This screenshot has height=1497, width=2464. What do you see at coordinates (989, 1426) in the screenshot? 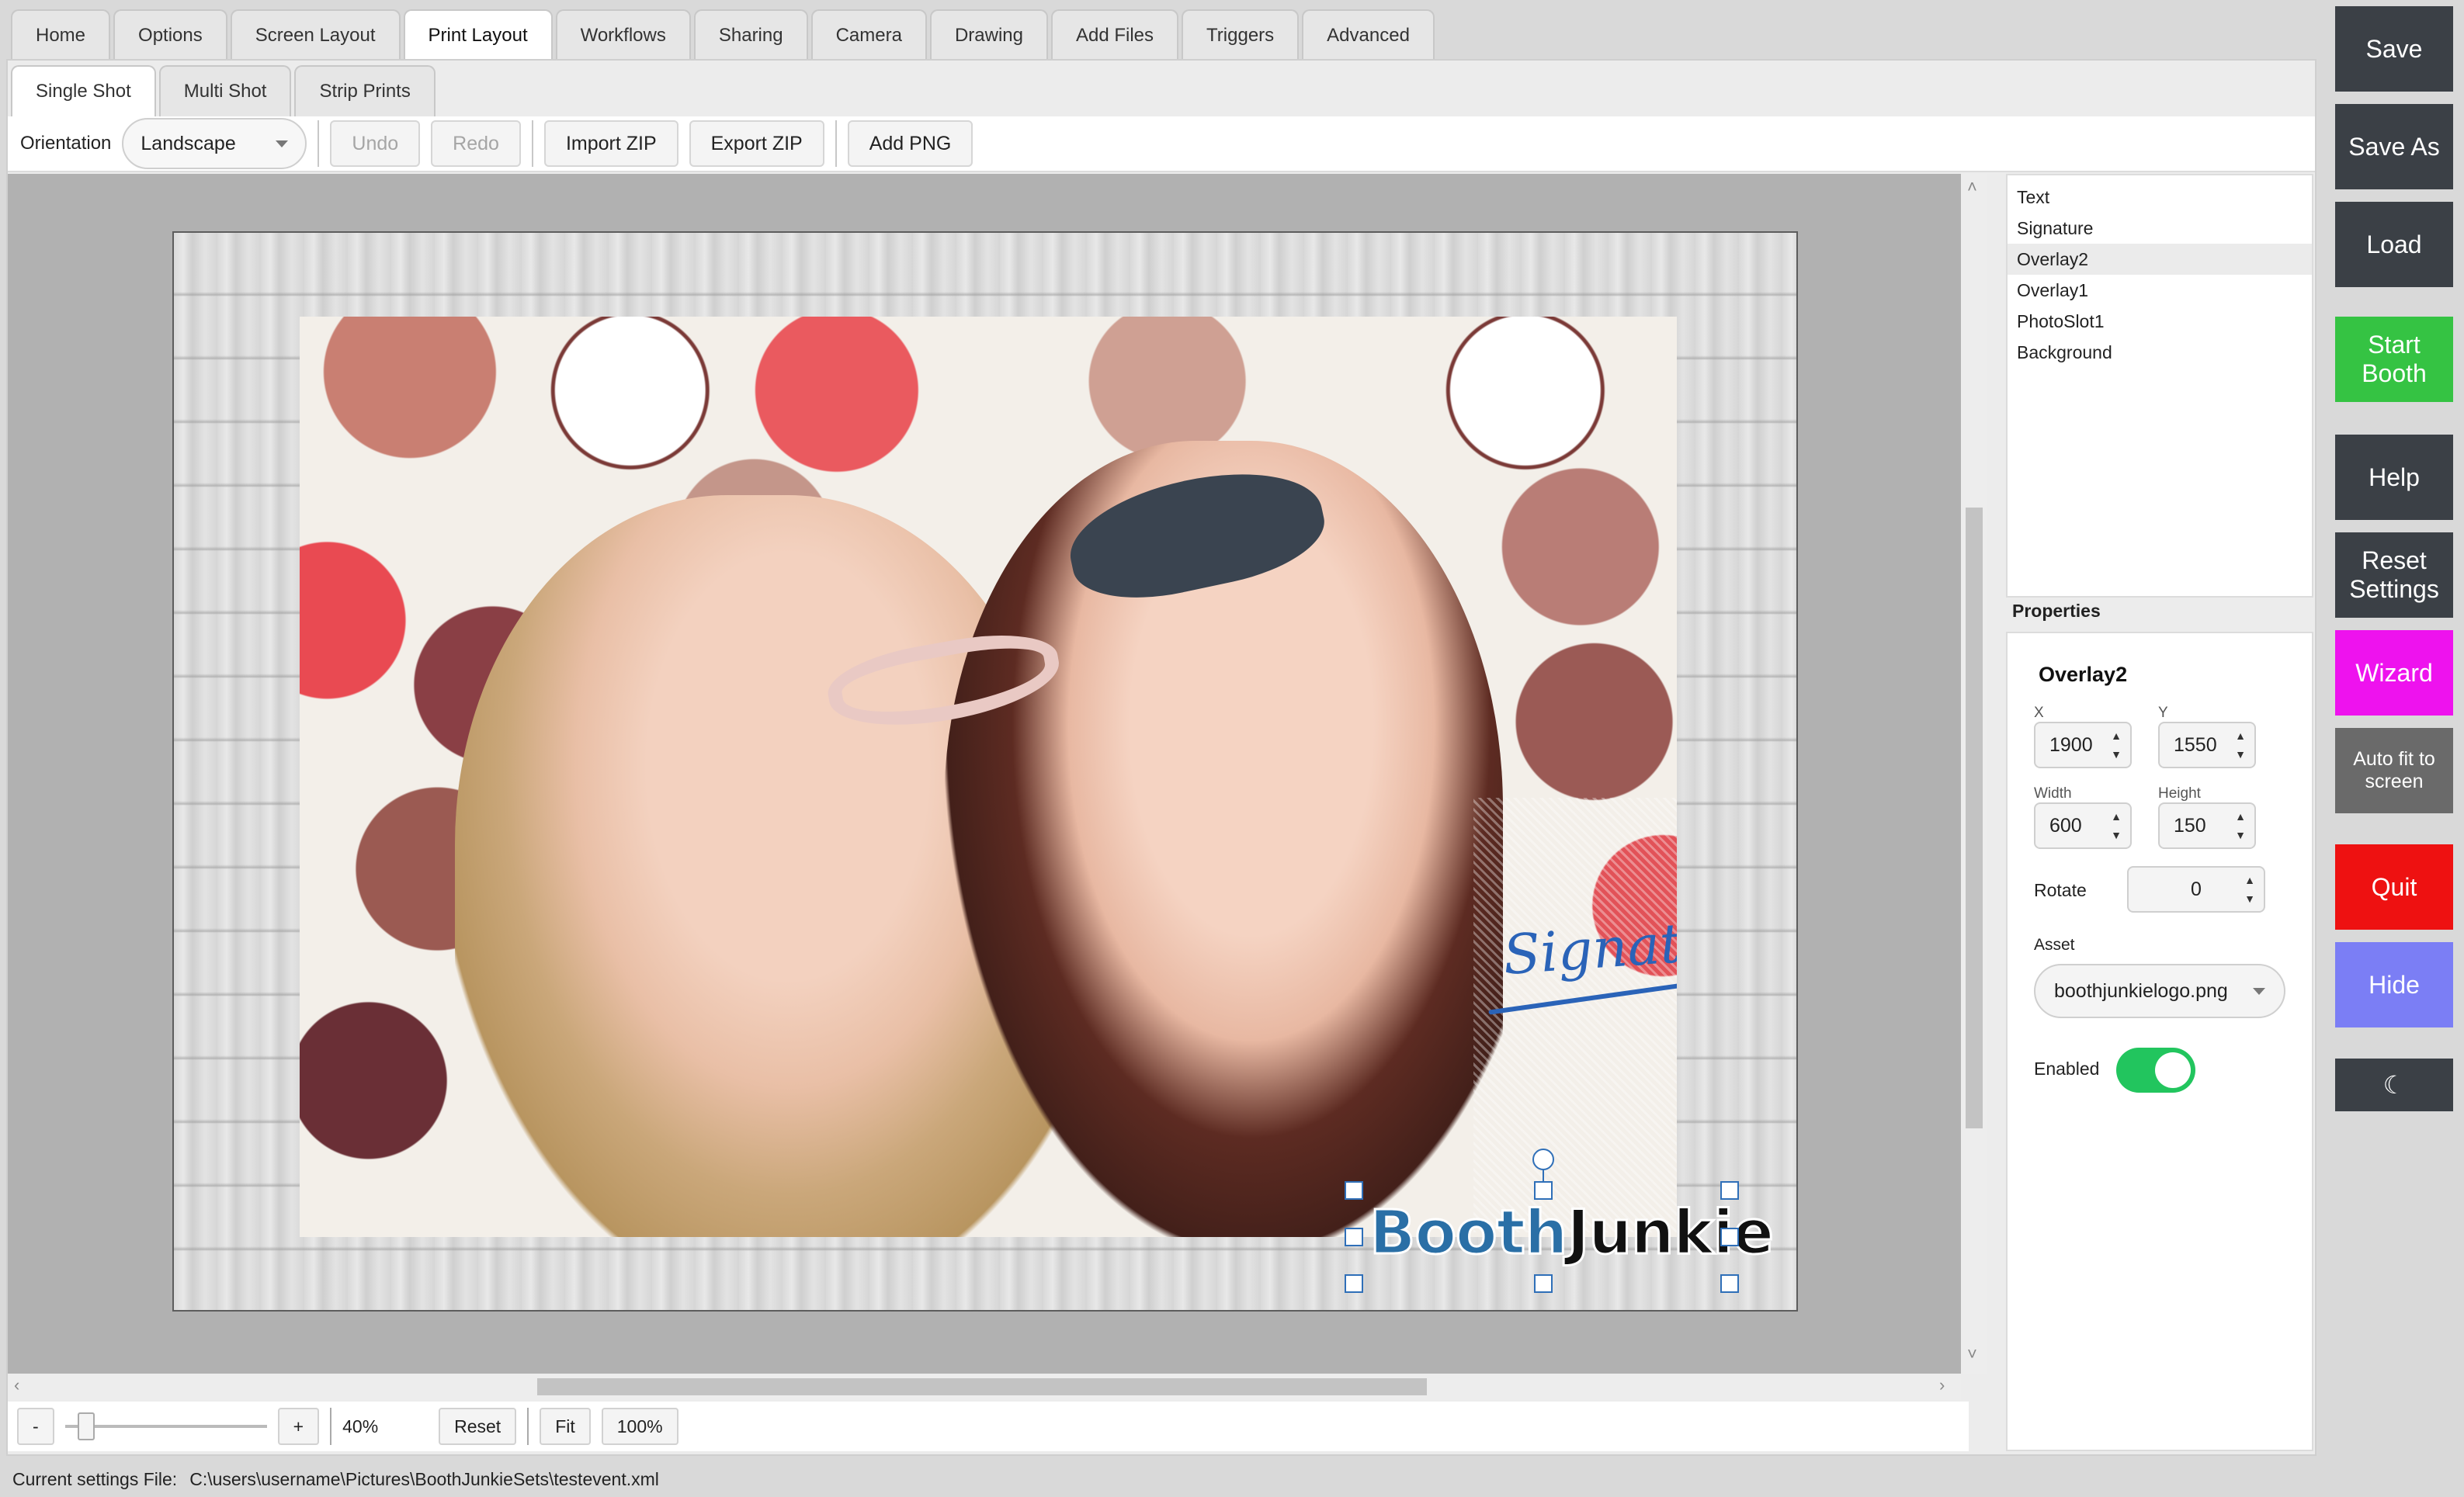
I see `zoom-bar: - + 40% Reset Fit 100%` at bounding box center [989, 1426].